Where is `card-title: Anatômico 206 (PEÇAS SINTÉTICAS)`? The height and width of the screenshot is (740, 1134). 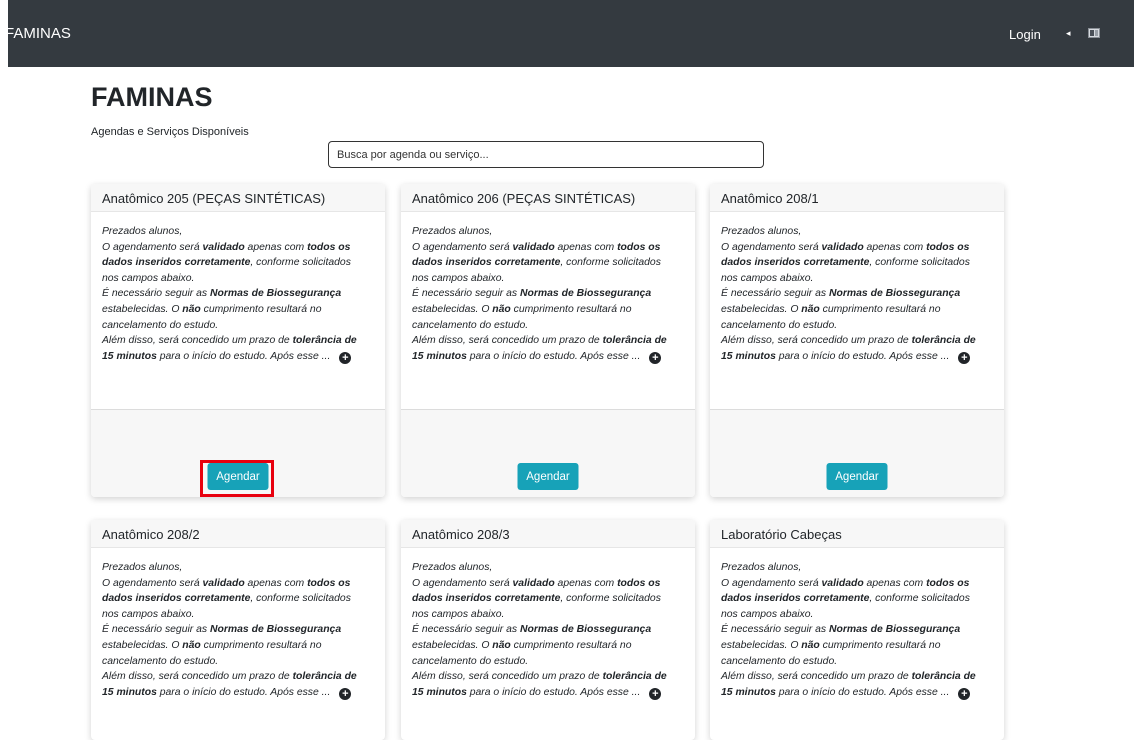 card-title: Anatômico 206 (PEÇAS SINTÉTICAS) is located at coordinates (548, 198).